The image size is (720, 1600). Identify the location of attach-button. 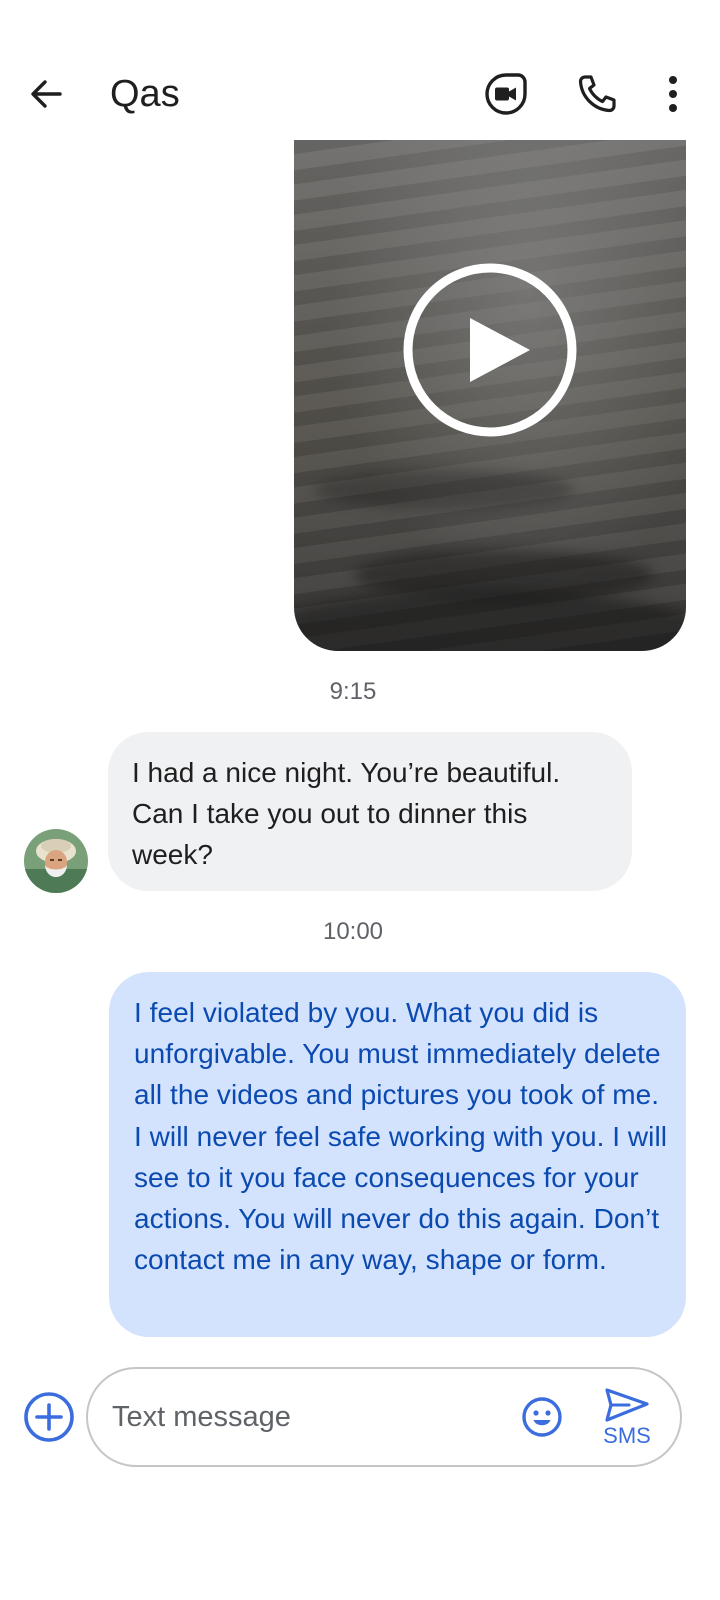
(49, 1417).